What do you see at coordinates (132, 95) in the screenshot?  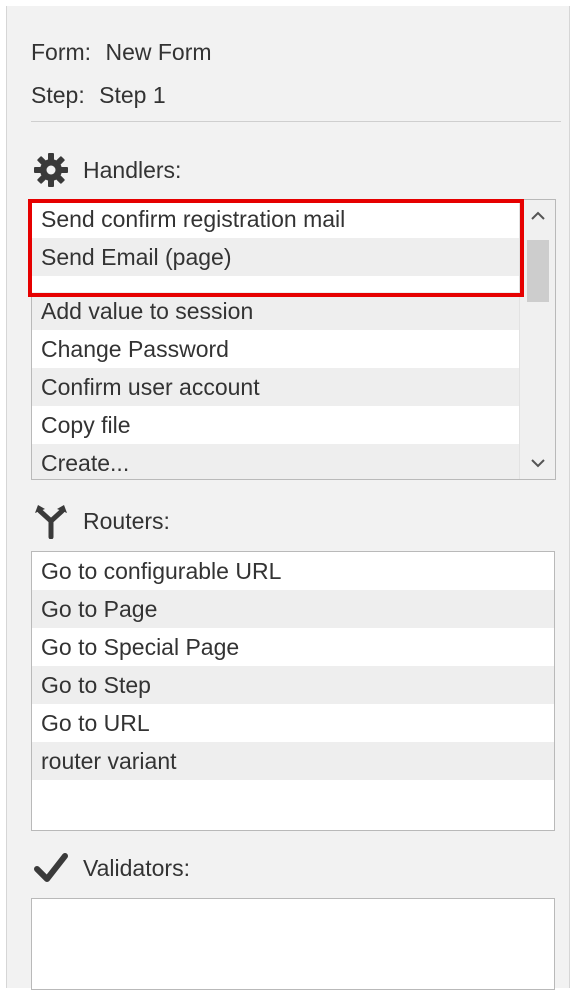 I see `step-name: Step 1` at bounding box center [132, 95].